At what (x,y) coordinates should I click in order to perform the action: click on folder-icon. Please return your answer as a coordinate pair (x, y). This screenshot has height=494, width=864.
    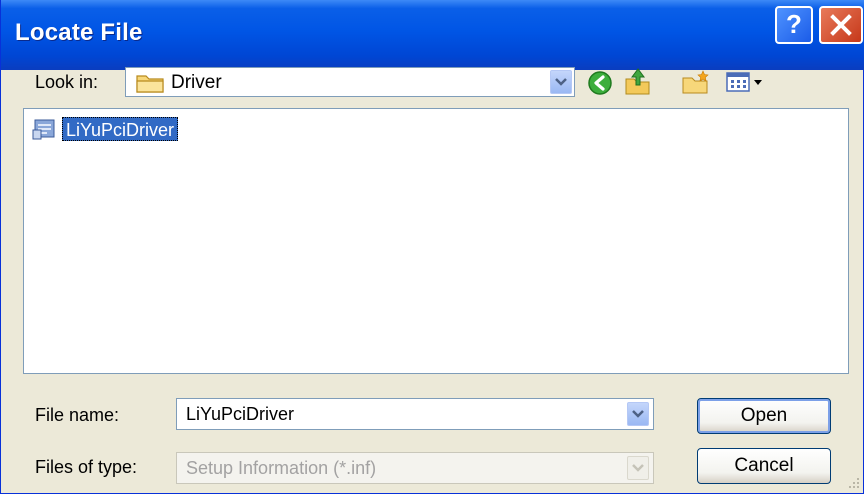
    Looking at the image, I should click on (150, 84).